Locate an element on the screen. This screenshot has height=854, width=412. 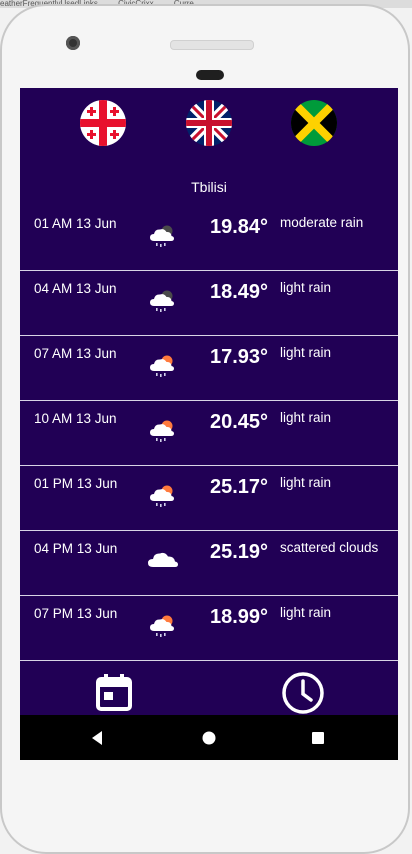
home-icon is located at coordinates (209, 738).